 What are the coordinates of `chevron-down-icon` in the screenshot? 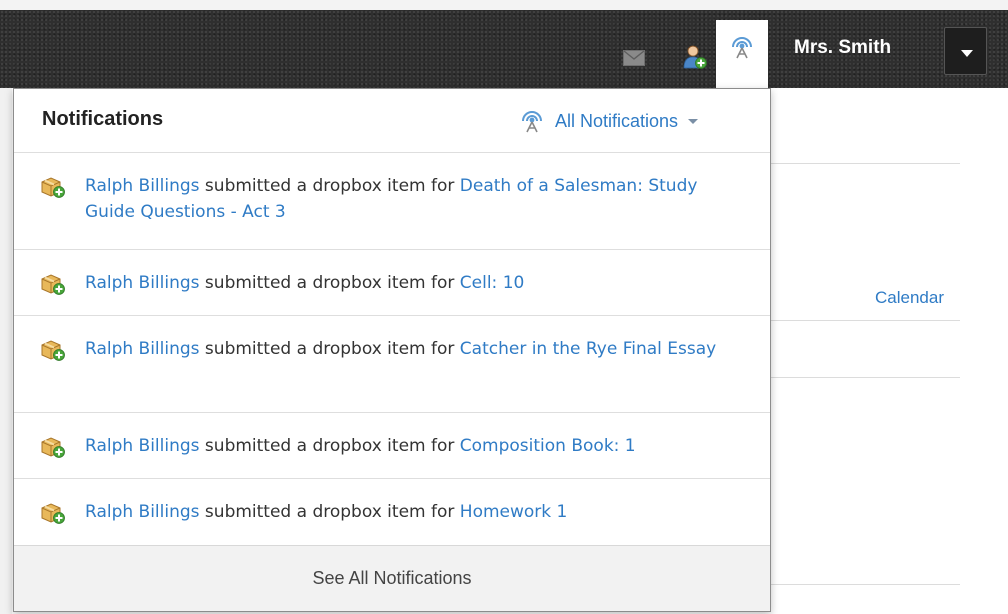 It's located at (693, 121).